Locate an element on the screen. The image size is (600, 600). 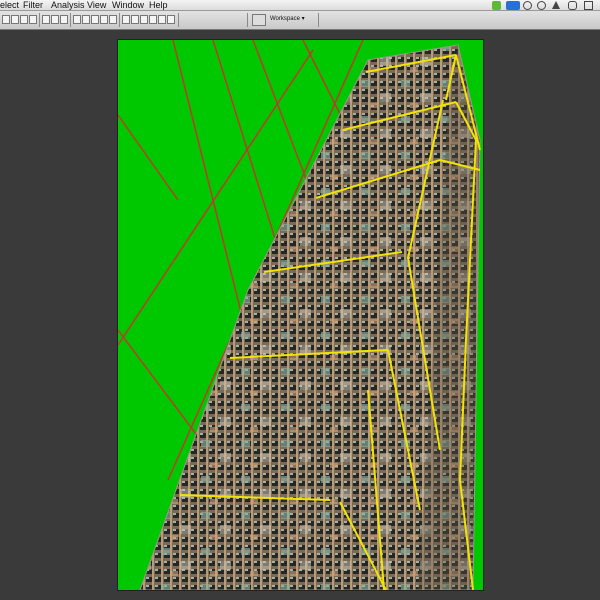
menu-bar: elect Filter Analysis View Window Help is located at coordinates (300, 5).